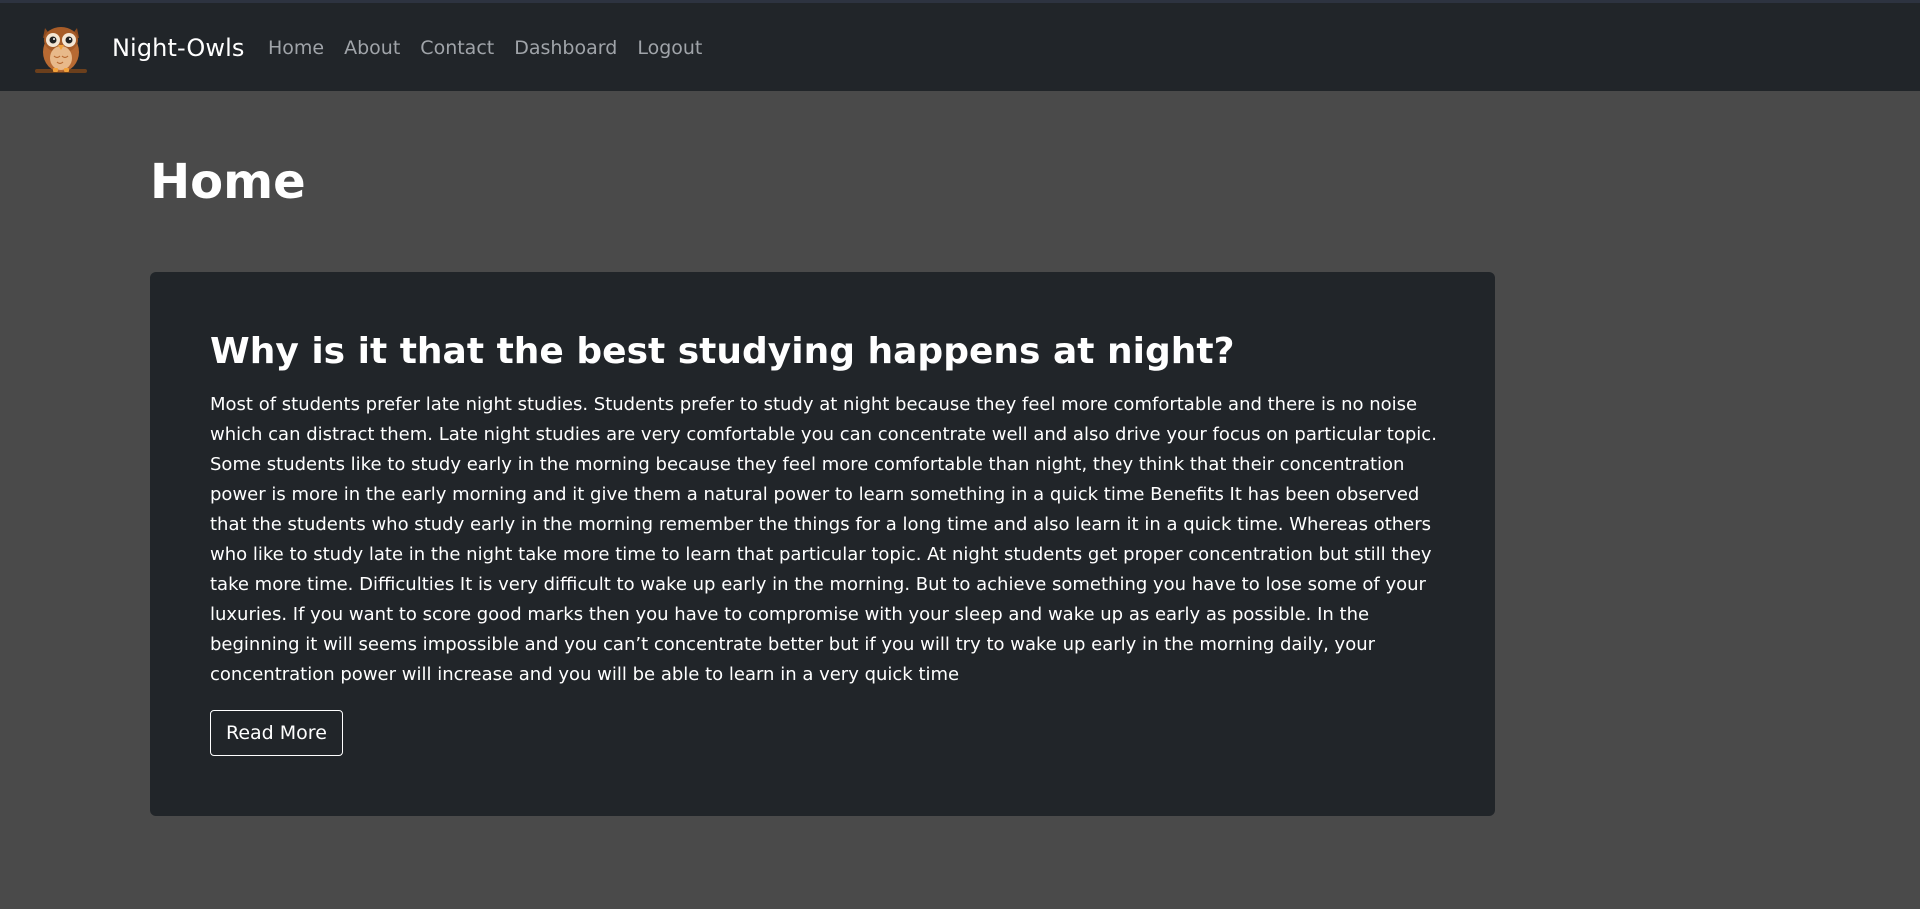  Describe the element at coordinates (372, 48) in the screenshot. I see `nav-link-about: About` at that location.